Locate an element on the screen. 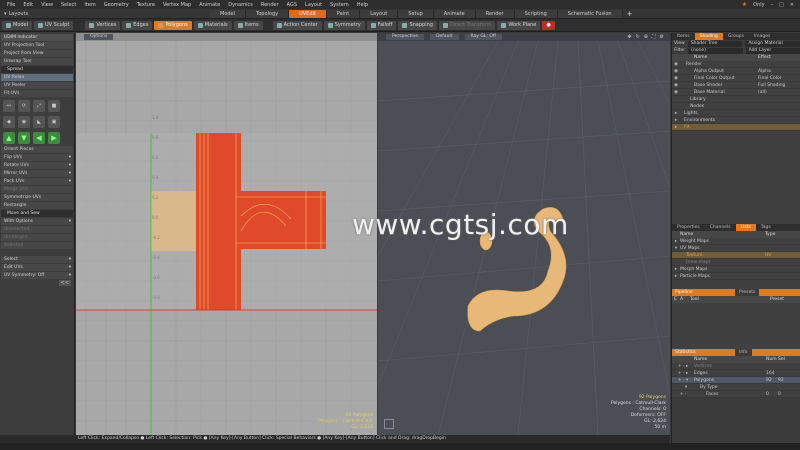 Image resolution: width=800 pixels, height=450 pixels. tree-row: ▸ FX is located at coordinates (736, 127).